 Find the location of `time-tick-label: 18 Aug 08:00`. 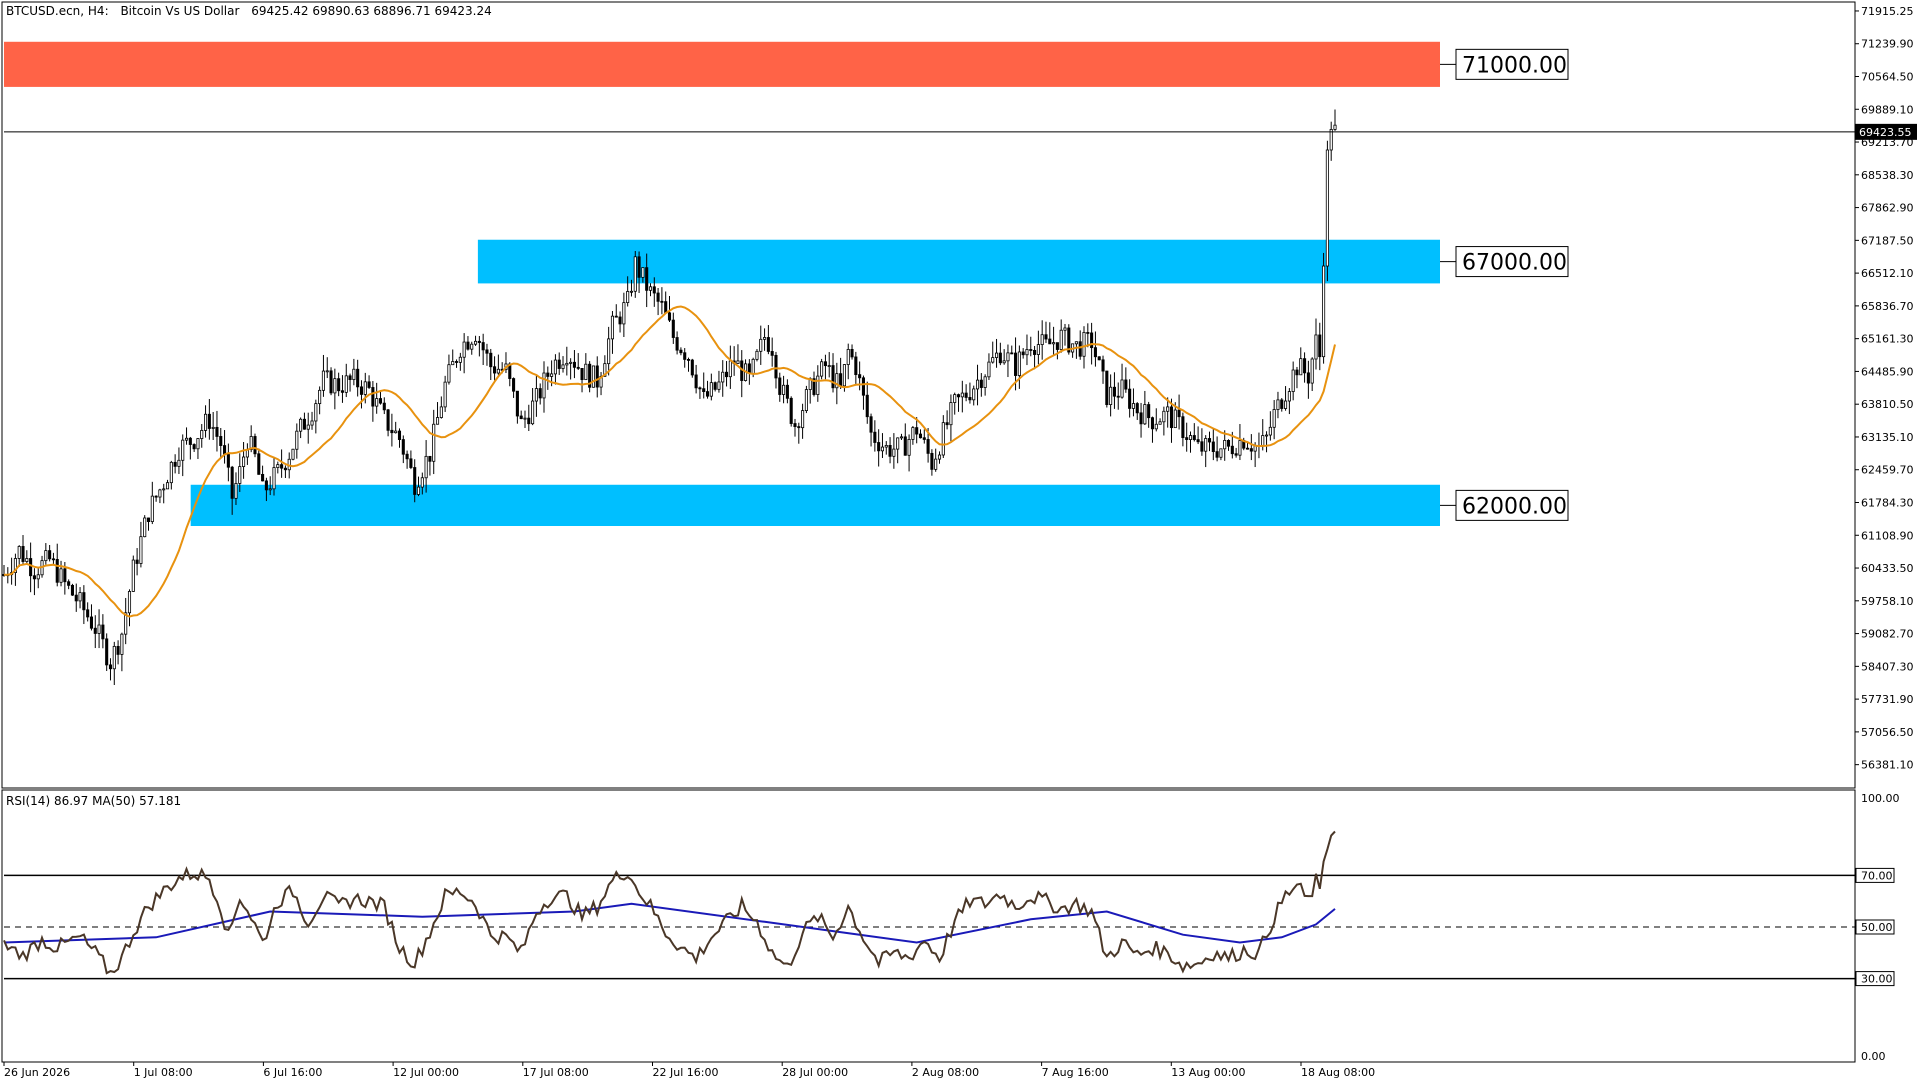

time-tick-label: 18 Aug 08:00 is located at coordinates (1338, 1072).